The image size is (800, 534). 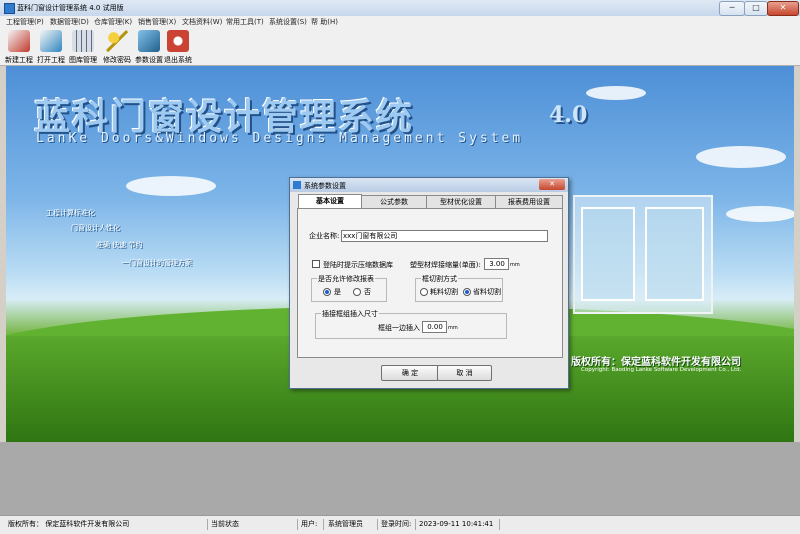 What do you see at coordinates (461, 202) in the screenshot?
I see `tab-profile-optimization: 型材优化设置` at bounding box center [461, 202].